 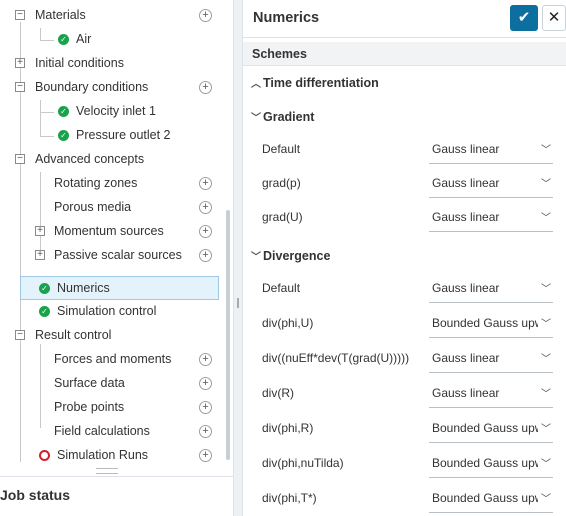 I want to click on tree-item-porous-media: Porous media +, so click(x=112, y=208).